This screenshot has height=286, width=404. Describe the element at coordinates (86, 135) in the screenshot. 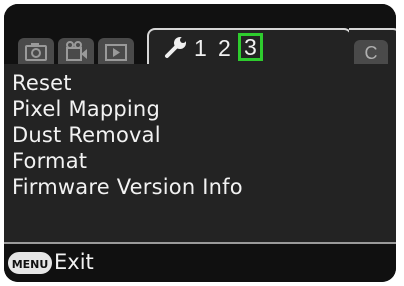

I see `menu-item-dust-removal: Dust Removal` at that location.